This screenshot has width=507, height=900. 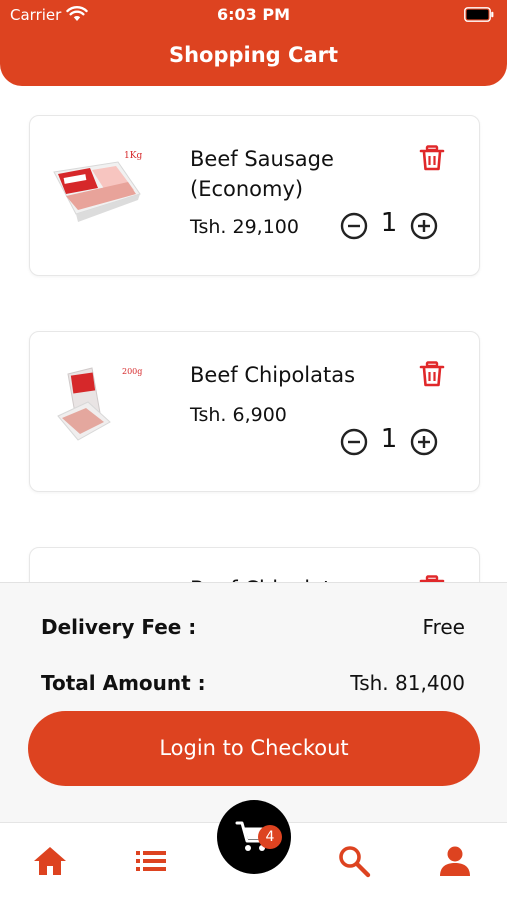 What do you see at coordinates (407, 683) in the screenshot?
I see `total-amount-value: Tsh. 81,400` at bounding box center [407, 683].